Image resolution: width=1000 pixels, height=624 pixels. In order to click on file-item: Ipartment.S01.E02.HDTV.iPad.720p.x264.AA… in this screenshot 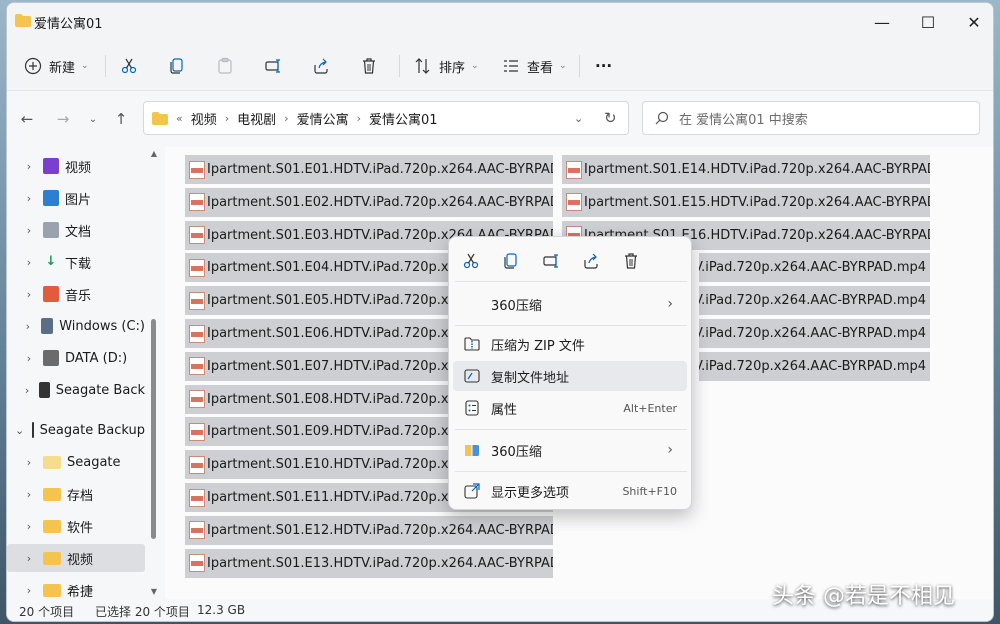, I will do `click(369, 202)`.